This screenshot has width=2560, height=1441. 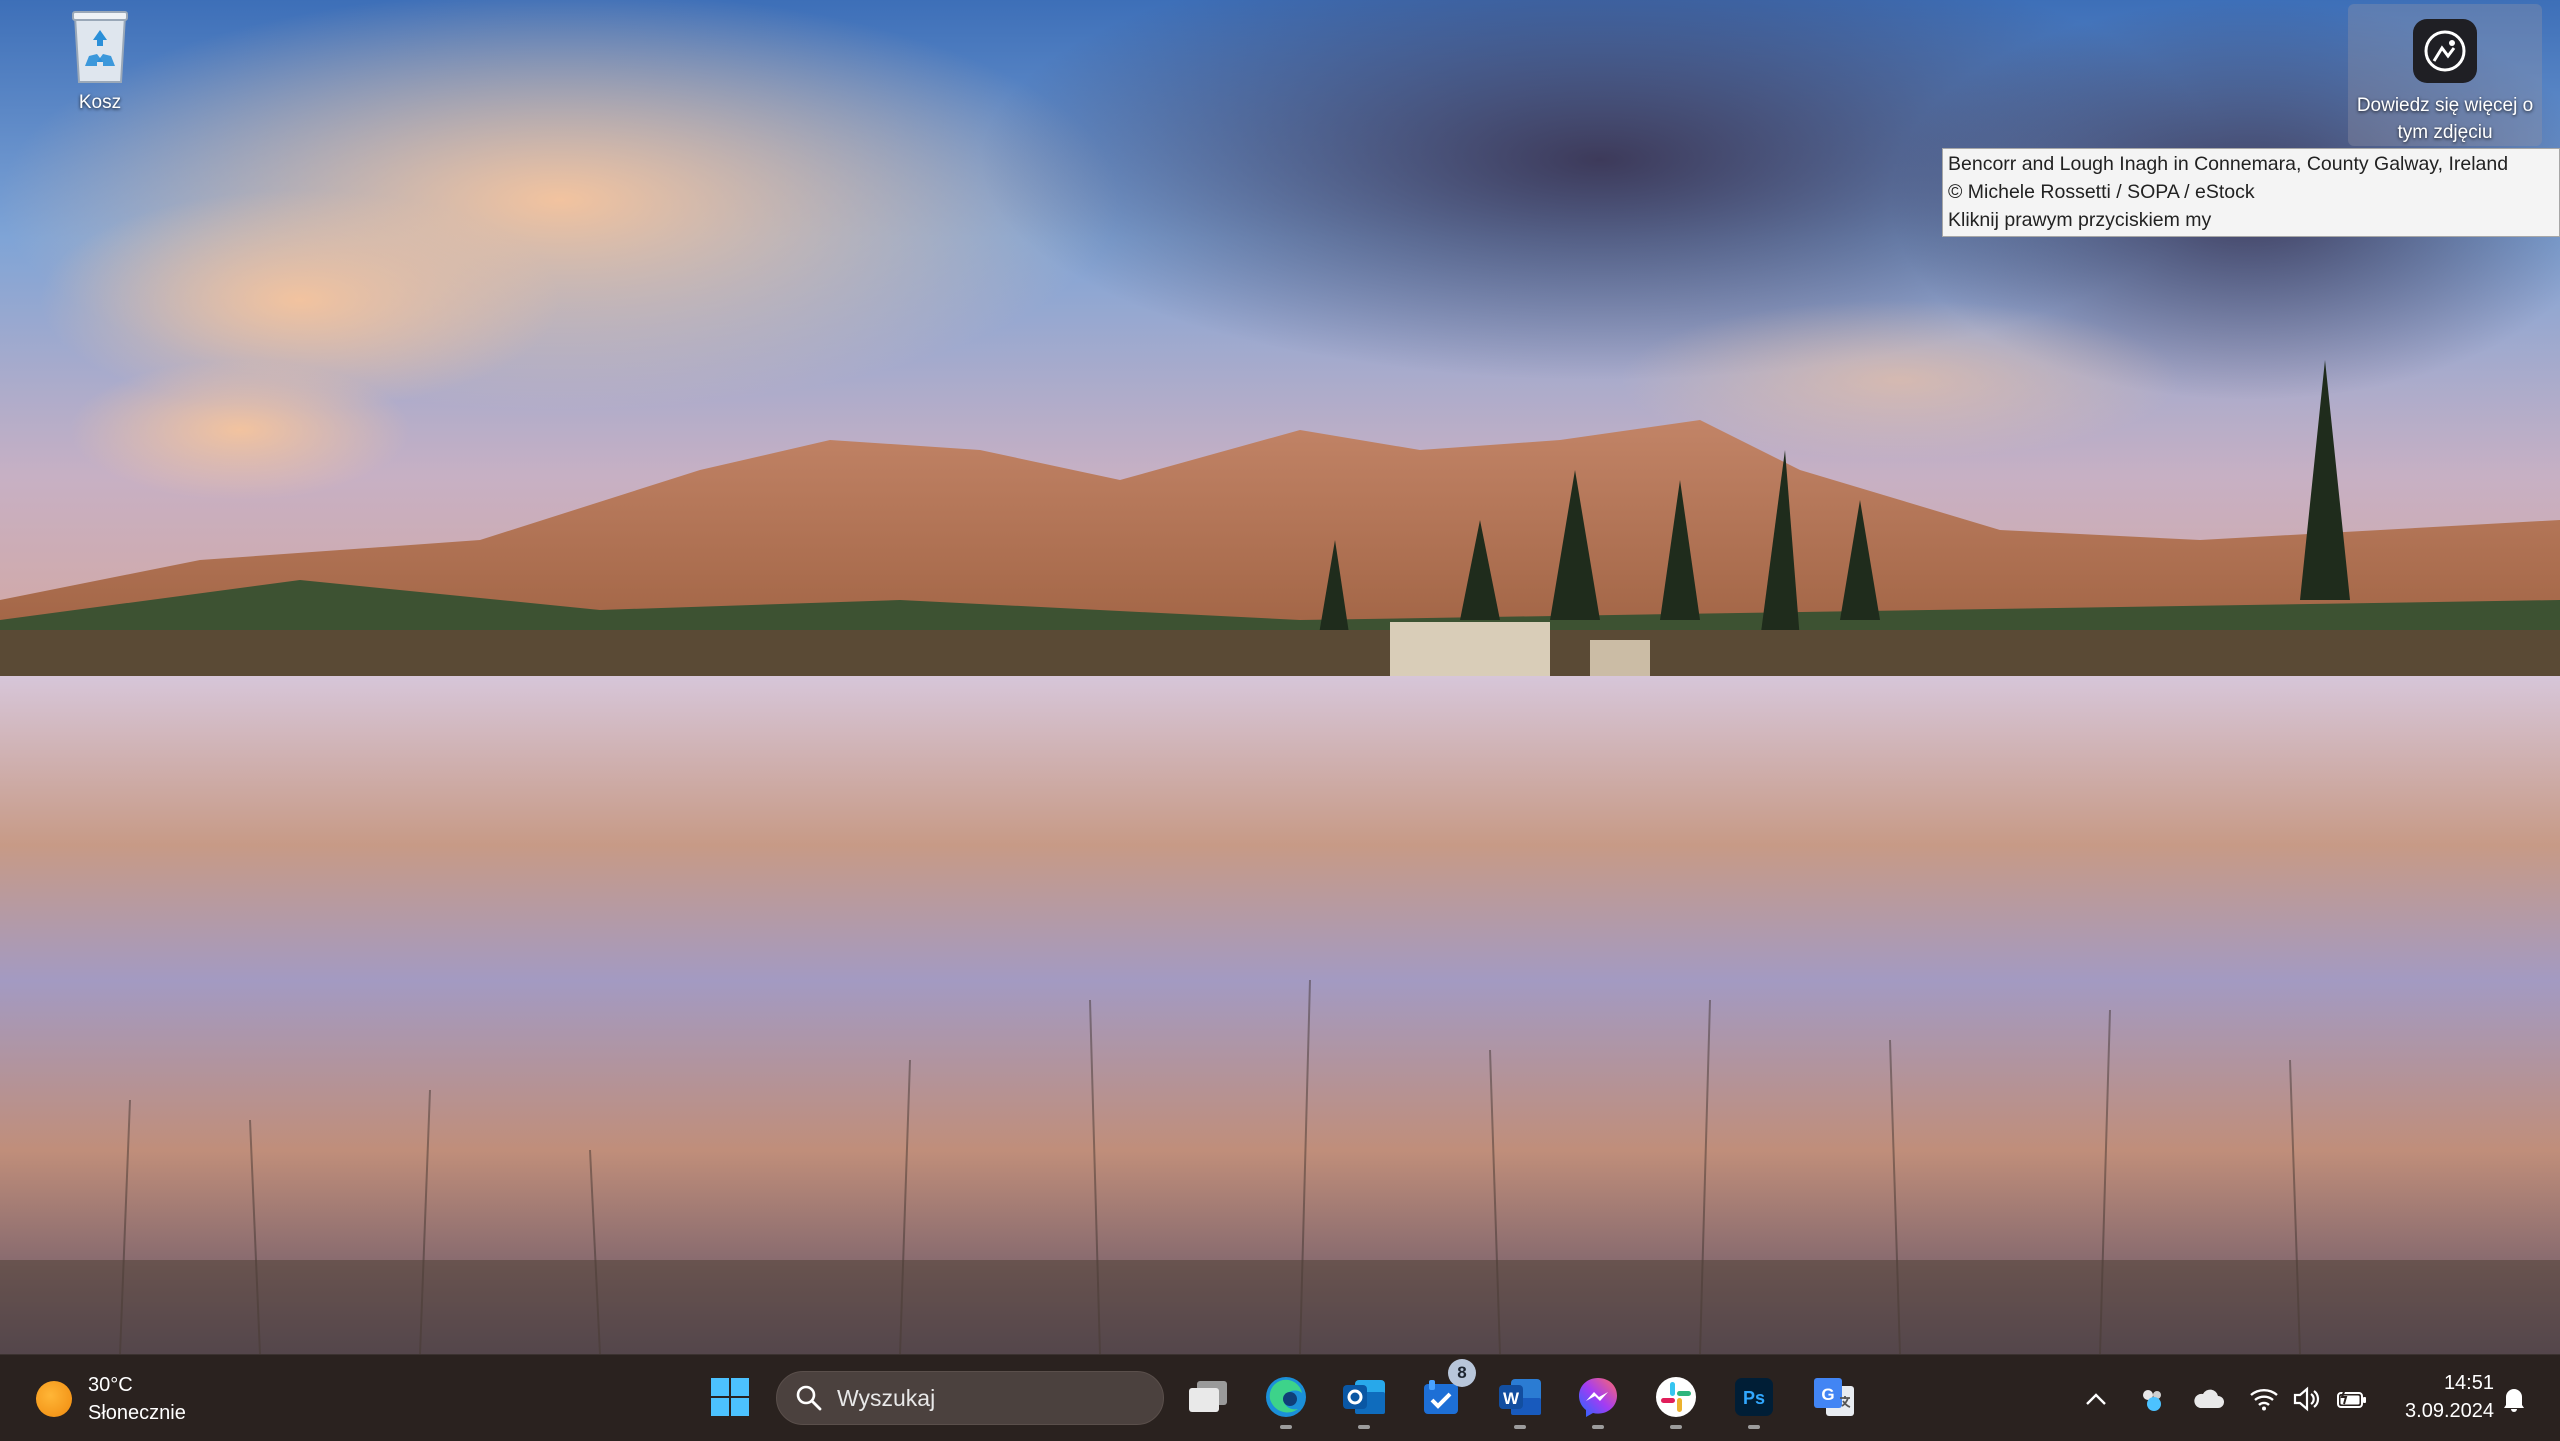 What do you see at coordinates (886, 1397) in the screenshot?
I see `search-placeholder: Wyszukaj` at bounding box center [886, 1397].